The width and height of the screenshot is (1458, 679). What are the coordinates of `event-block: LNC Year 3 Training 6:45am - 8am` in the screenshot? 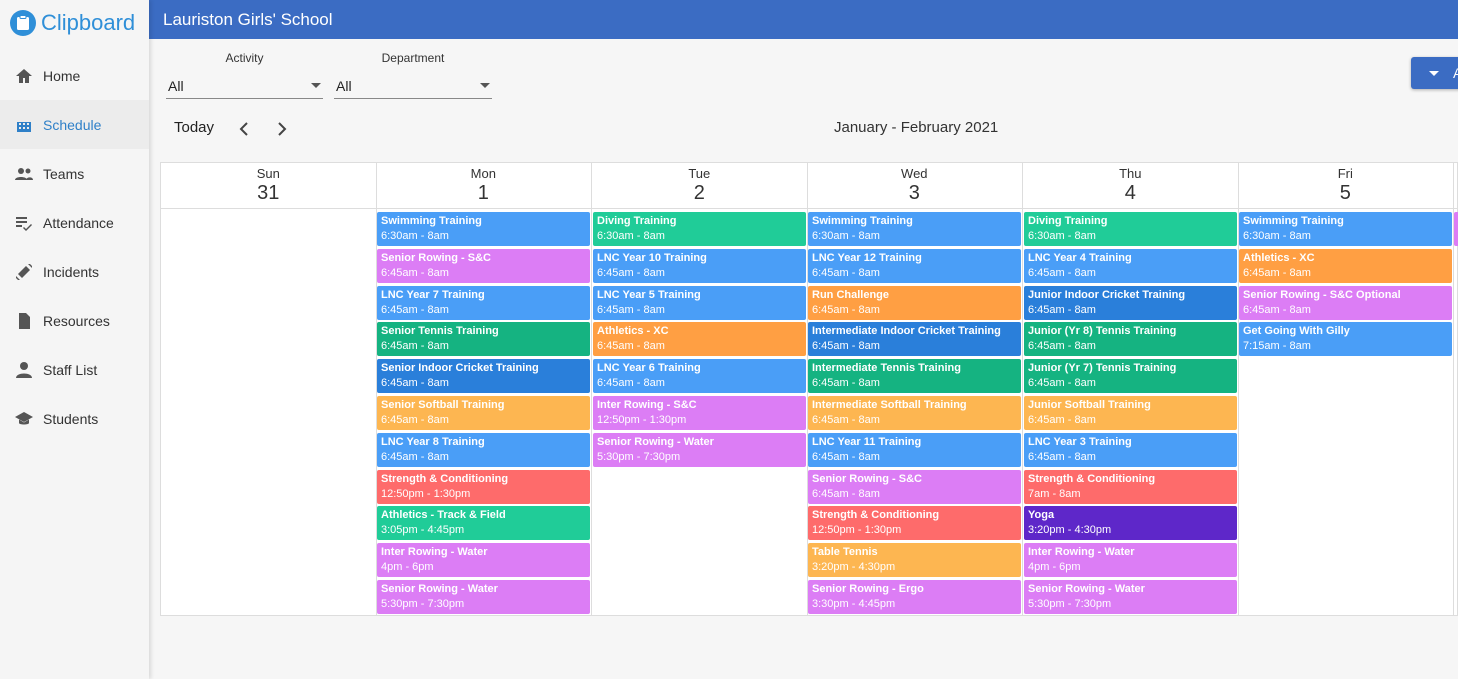 It's located at (1130, 449).